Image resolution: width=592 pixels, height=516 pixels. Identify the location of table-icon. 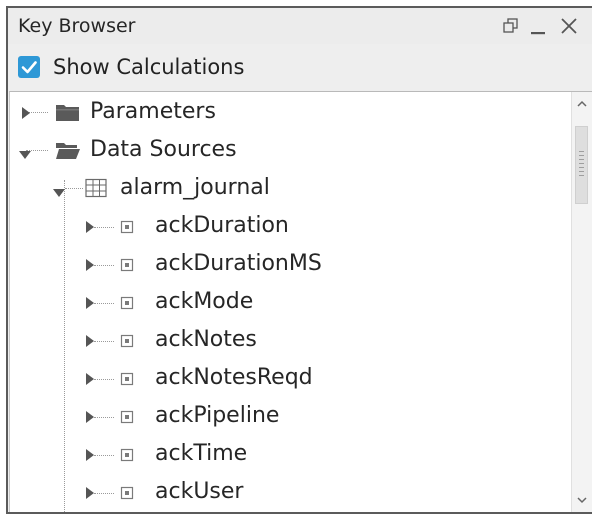
(96, 190).